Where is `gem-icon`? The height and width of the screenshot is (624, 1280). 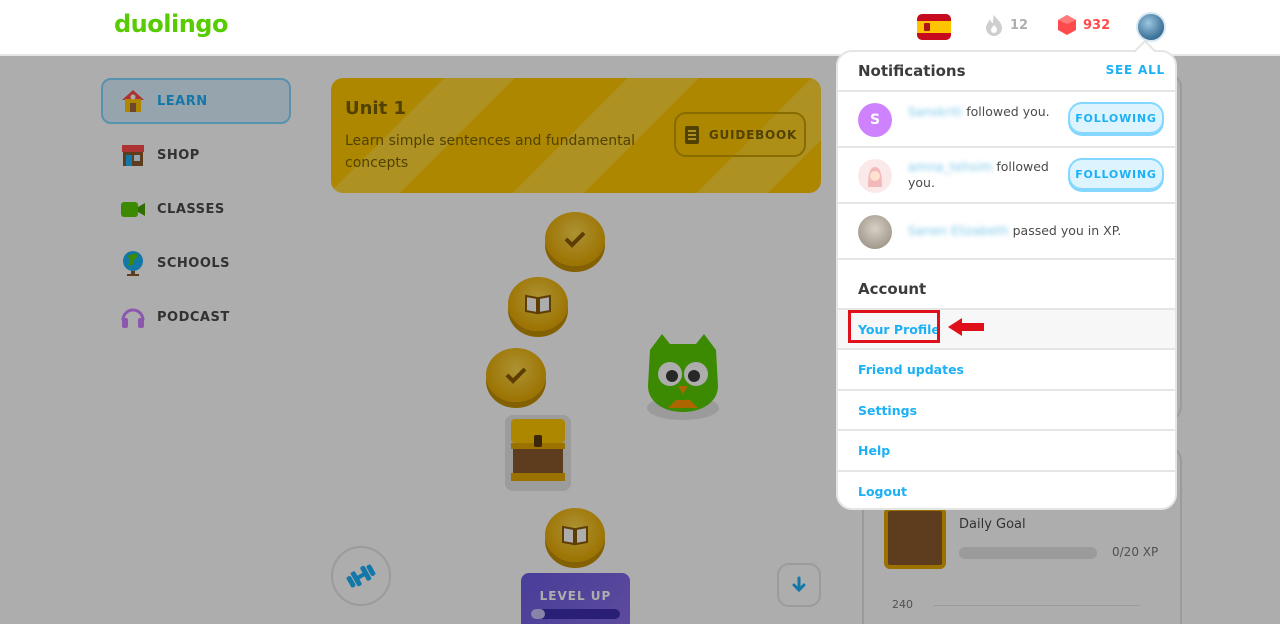 gem-icon is located at coordinates (1067, 25).